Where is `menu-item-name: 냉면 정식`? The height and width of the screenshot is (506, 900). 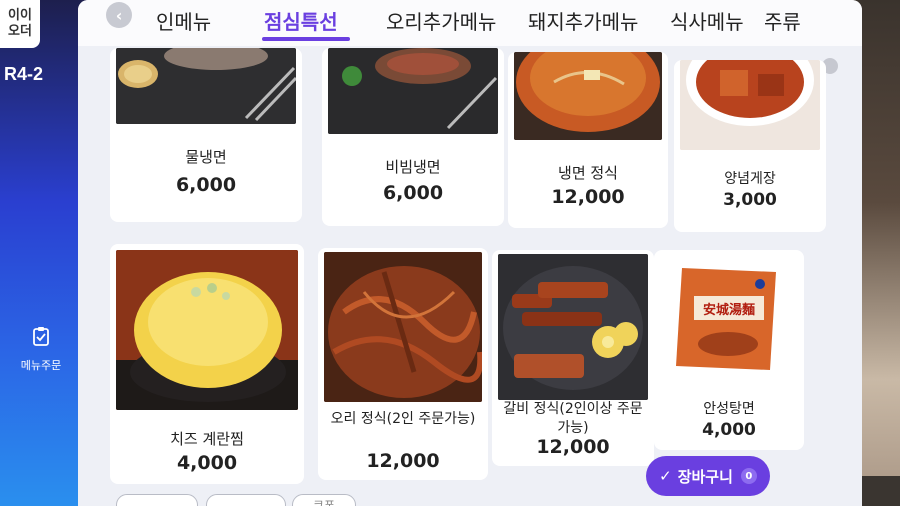 menu-item-name: 냉면 정식 is located at coordinates (588, 173).